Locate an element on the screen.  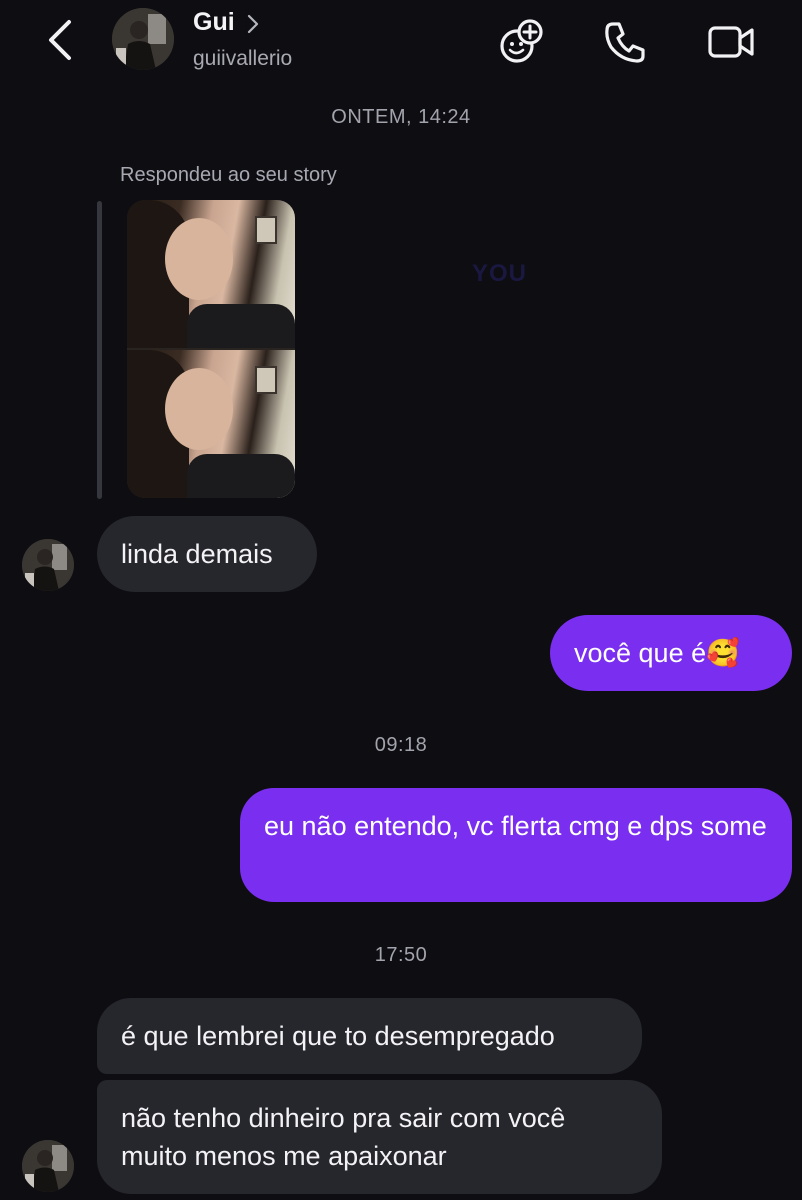
header-avatar is located at coordinates (143, 39).